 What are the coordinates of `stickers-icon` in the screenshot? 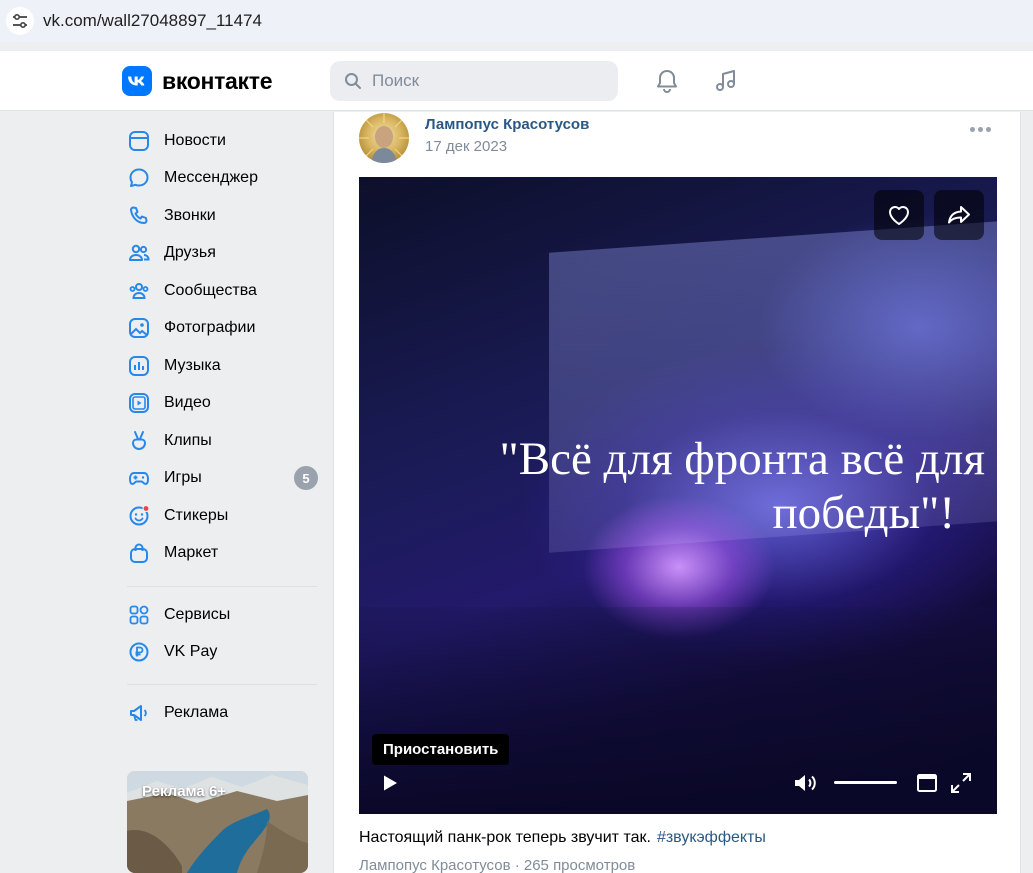 It's located at (139, 516).